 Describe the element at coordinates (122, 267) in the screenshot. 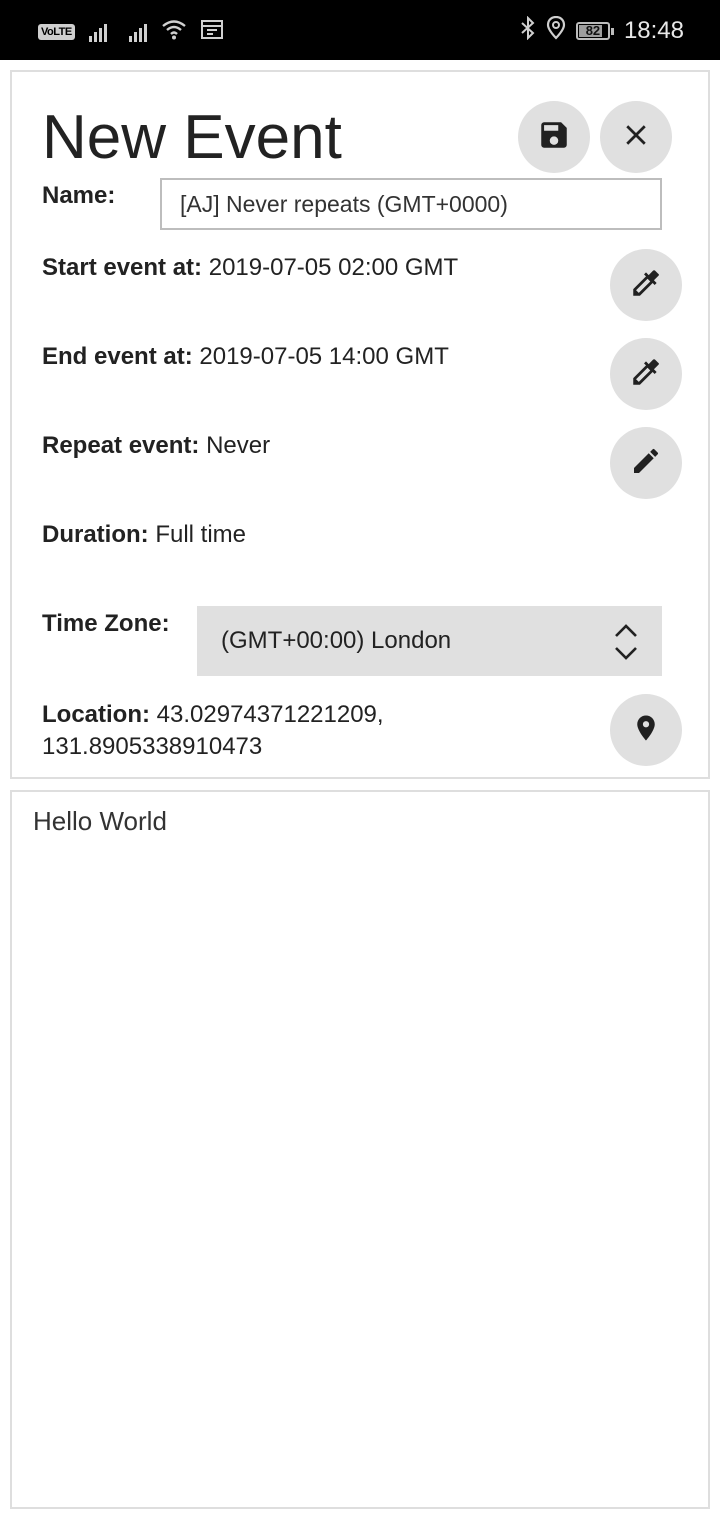

I see `start-label: Start event at:` at that location.